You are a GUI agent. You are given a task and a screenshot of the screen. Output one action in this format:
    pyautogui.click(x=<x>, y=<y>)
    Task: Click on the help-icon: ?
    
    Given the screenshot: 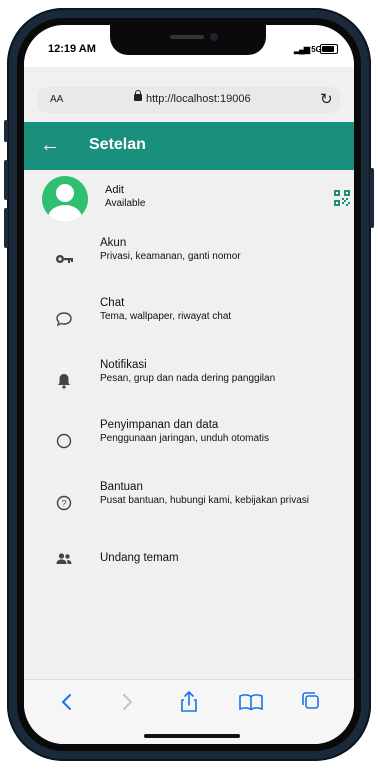 What is the action you would take?
    pyautogui.click(x=64, y=503)
    